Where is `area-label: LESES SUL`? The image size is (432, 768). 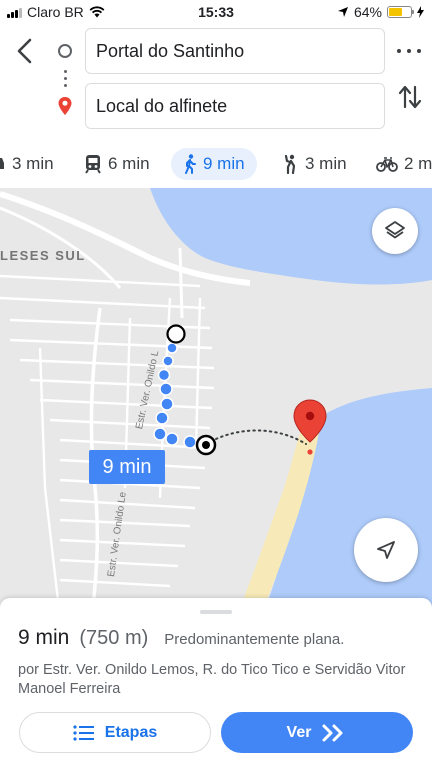 area-label: LESES SUL is located at coordinates (43, 255).